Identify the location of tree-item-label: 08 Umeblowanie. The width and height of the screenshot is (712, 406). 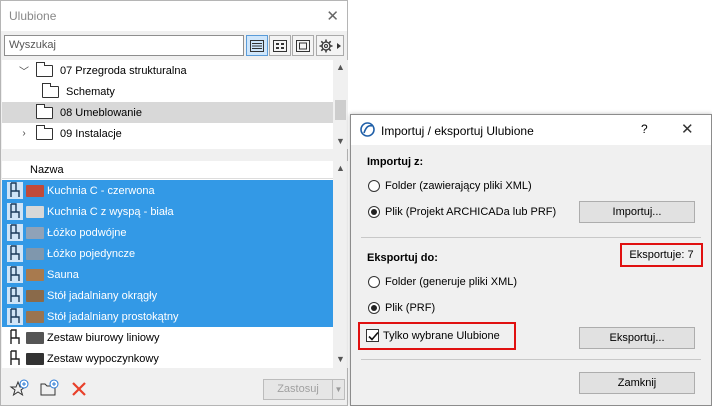
(101, 112).